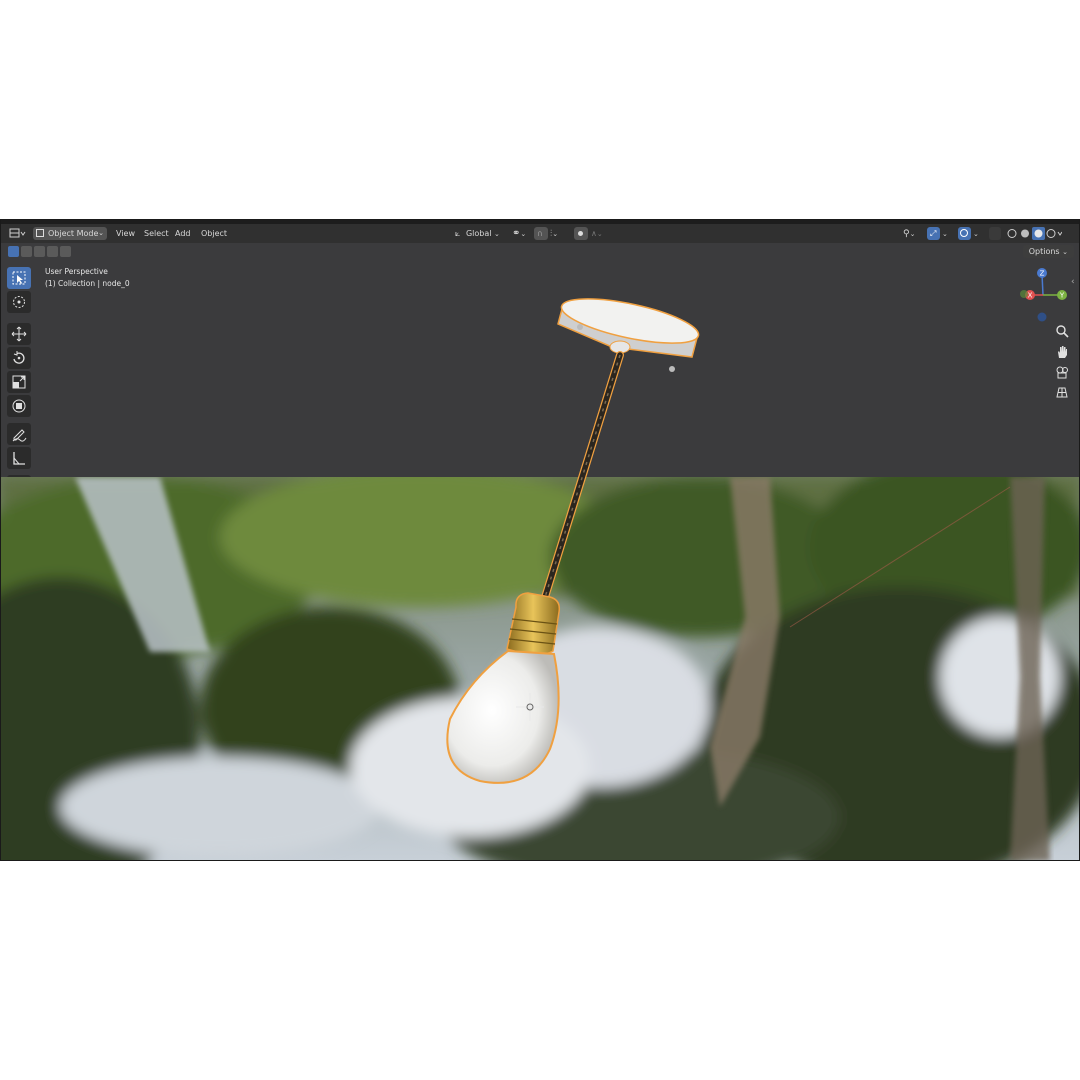 This screenshot has height=1080, width=1080. I want to click on view-object-types-icon: ⚲, so click(906, 234).